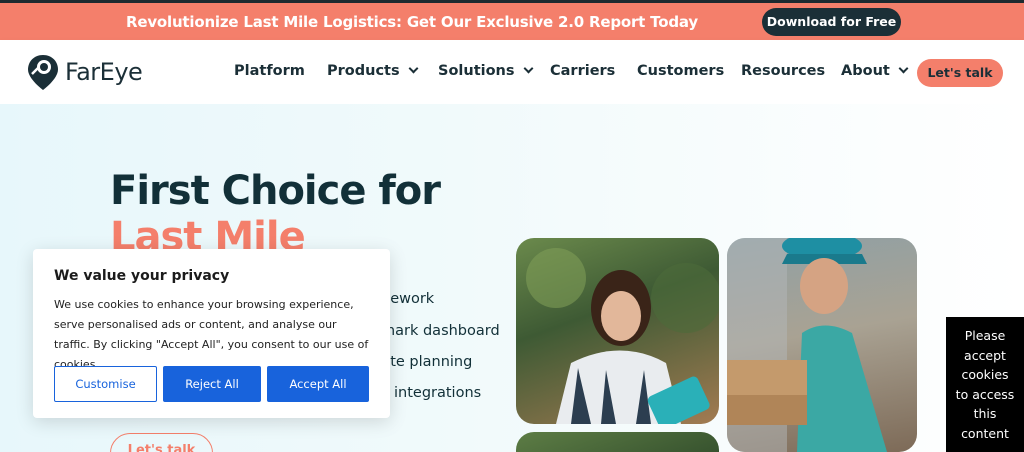 Image resolution: width=1024 pixels, height=452 pixels. I want to click on accept-all-button: Accept All, so click(318, 384).